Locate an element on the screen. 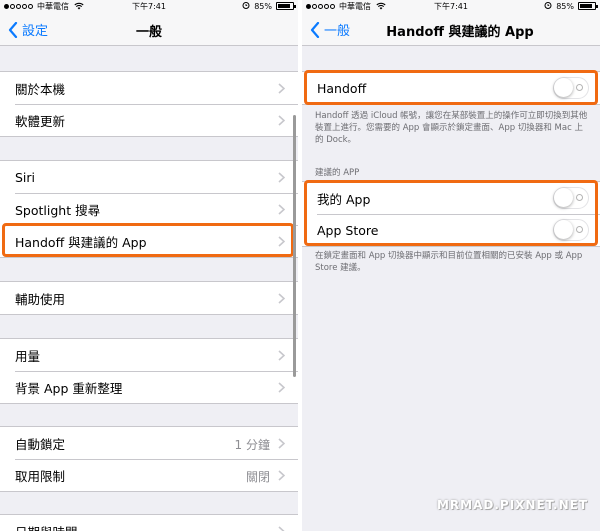 The width and height of the screenshot is (600, 531). row-label: 關於本機 is located at coordinates (40, 89).